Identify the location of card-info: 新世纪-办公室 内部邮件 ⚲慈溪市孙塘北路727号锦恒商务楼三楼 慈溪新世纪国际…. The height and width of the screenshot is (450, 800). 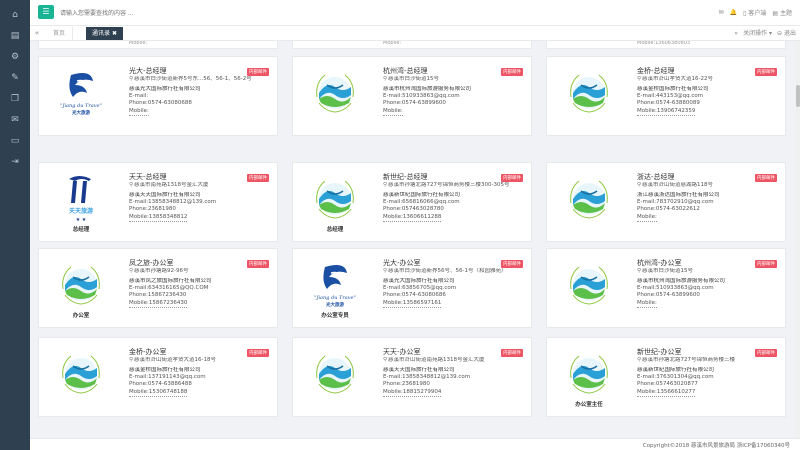
(707, 372).